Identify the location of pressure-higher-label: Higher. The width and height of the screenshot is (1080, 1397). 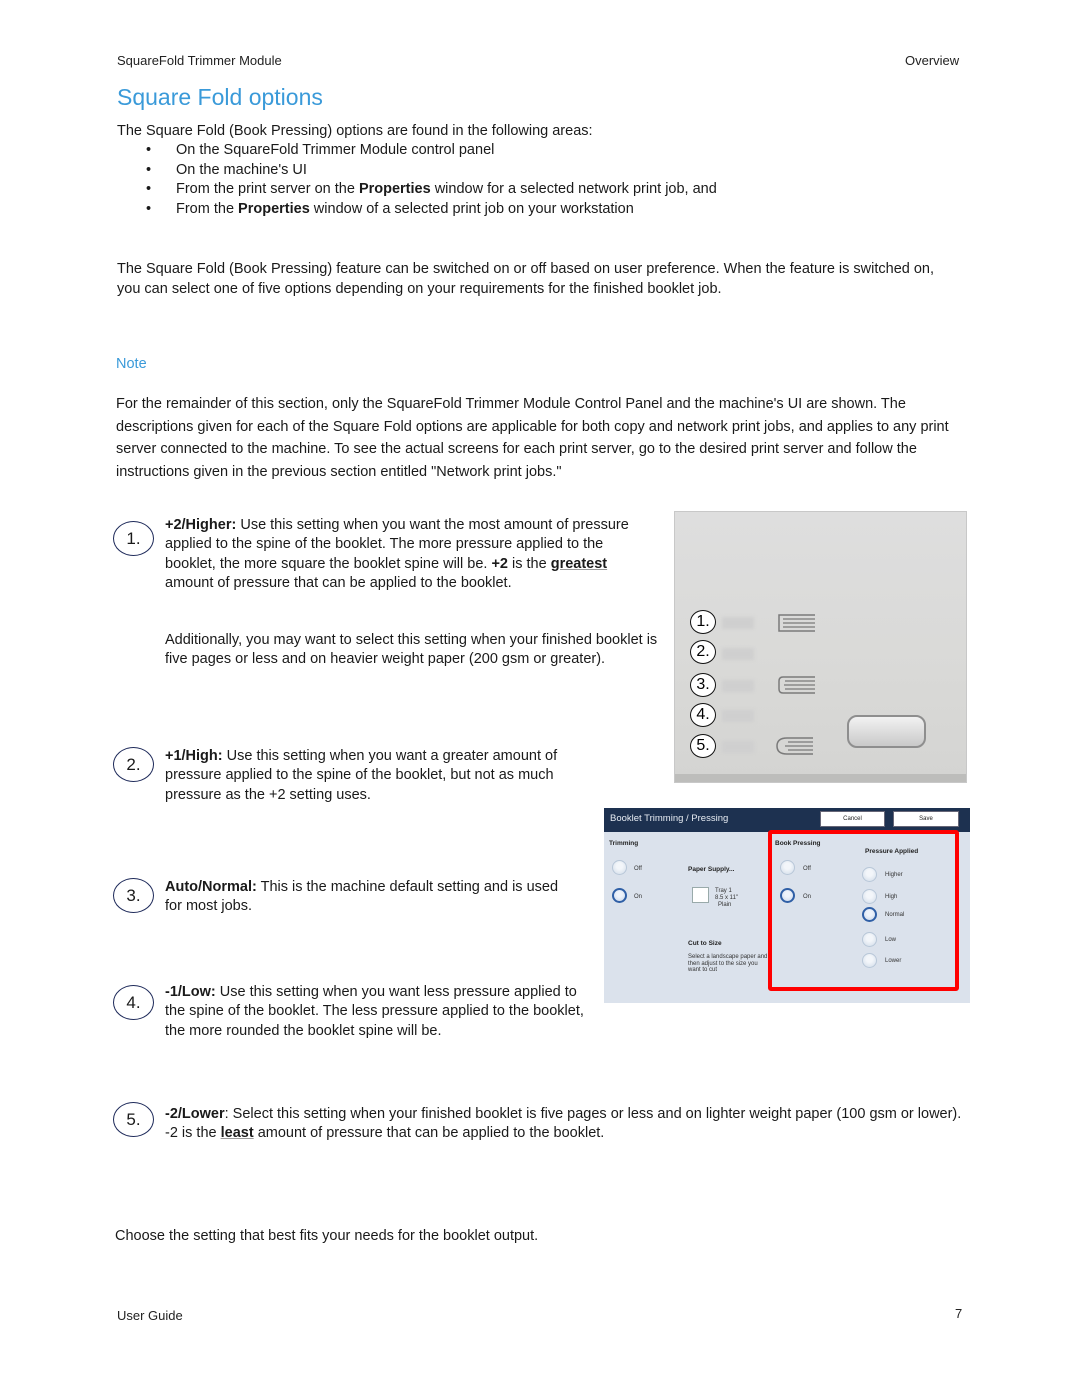
(894, 875).